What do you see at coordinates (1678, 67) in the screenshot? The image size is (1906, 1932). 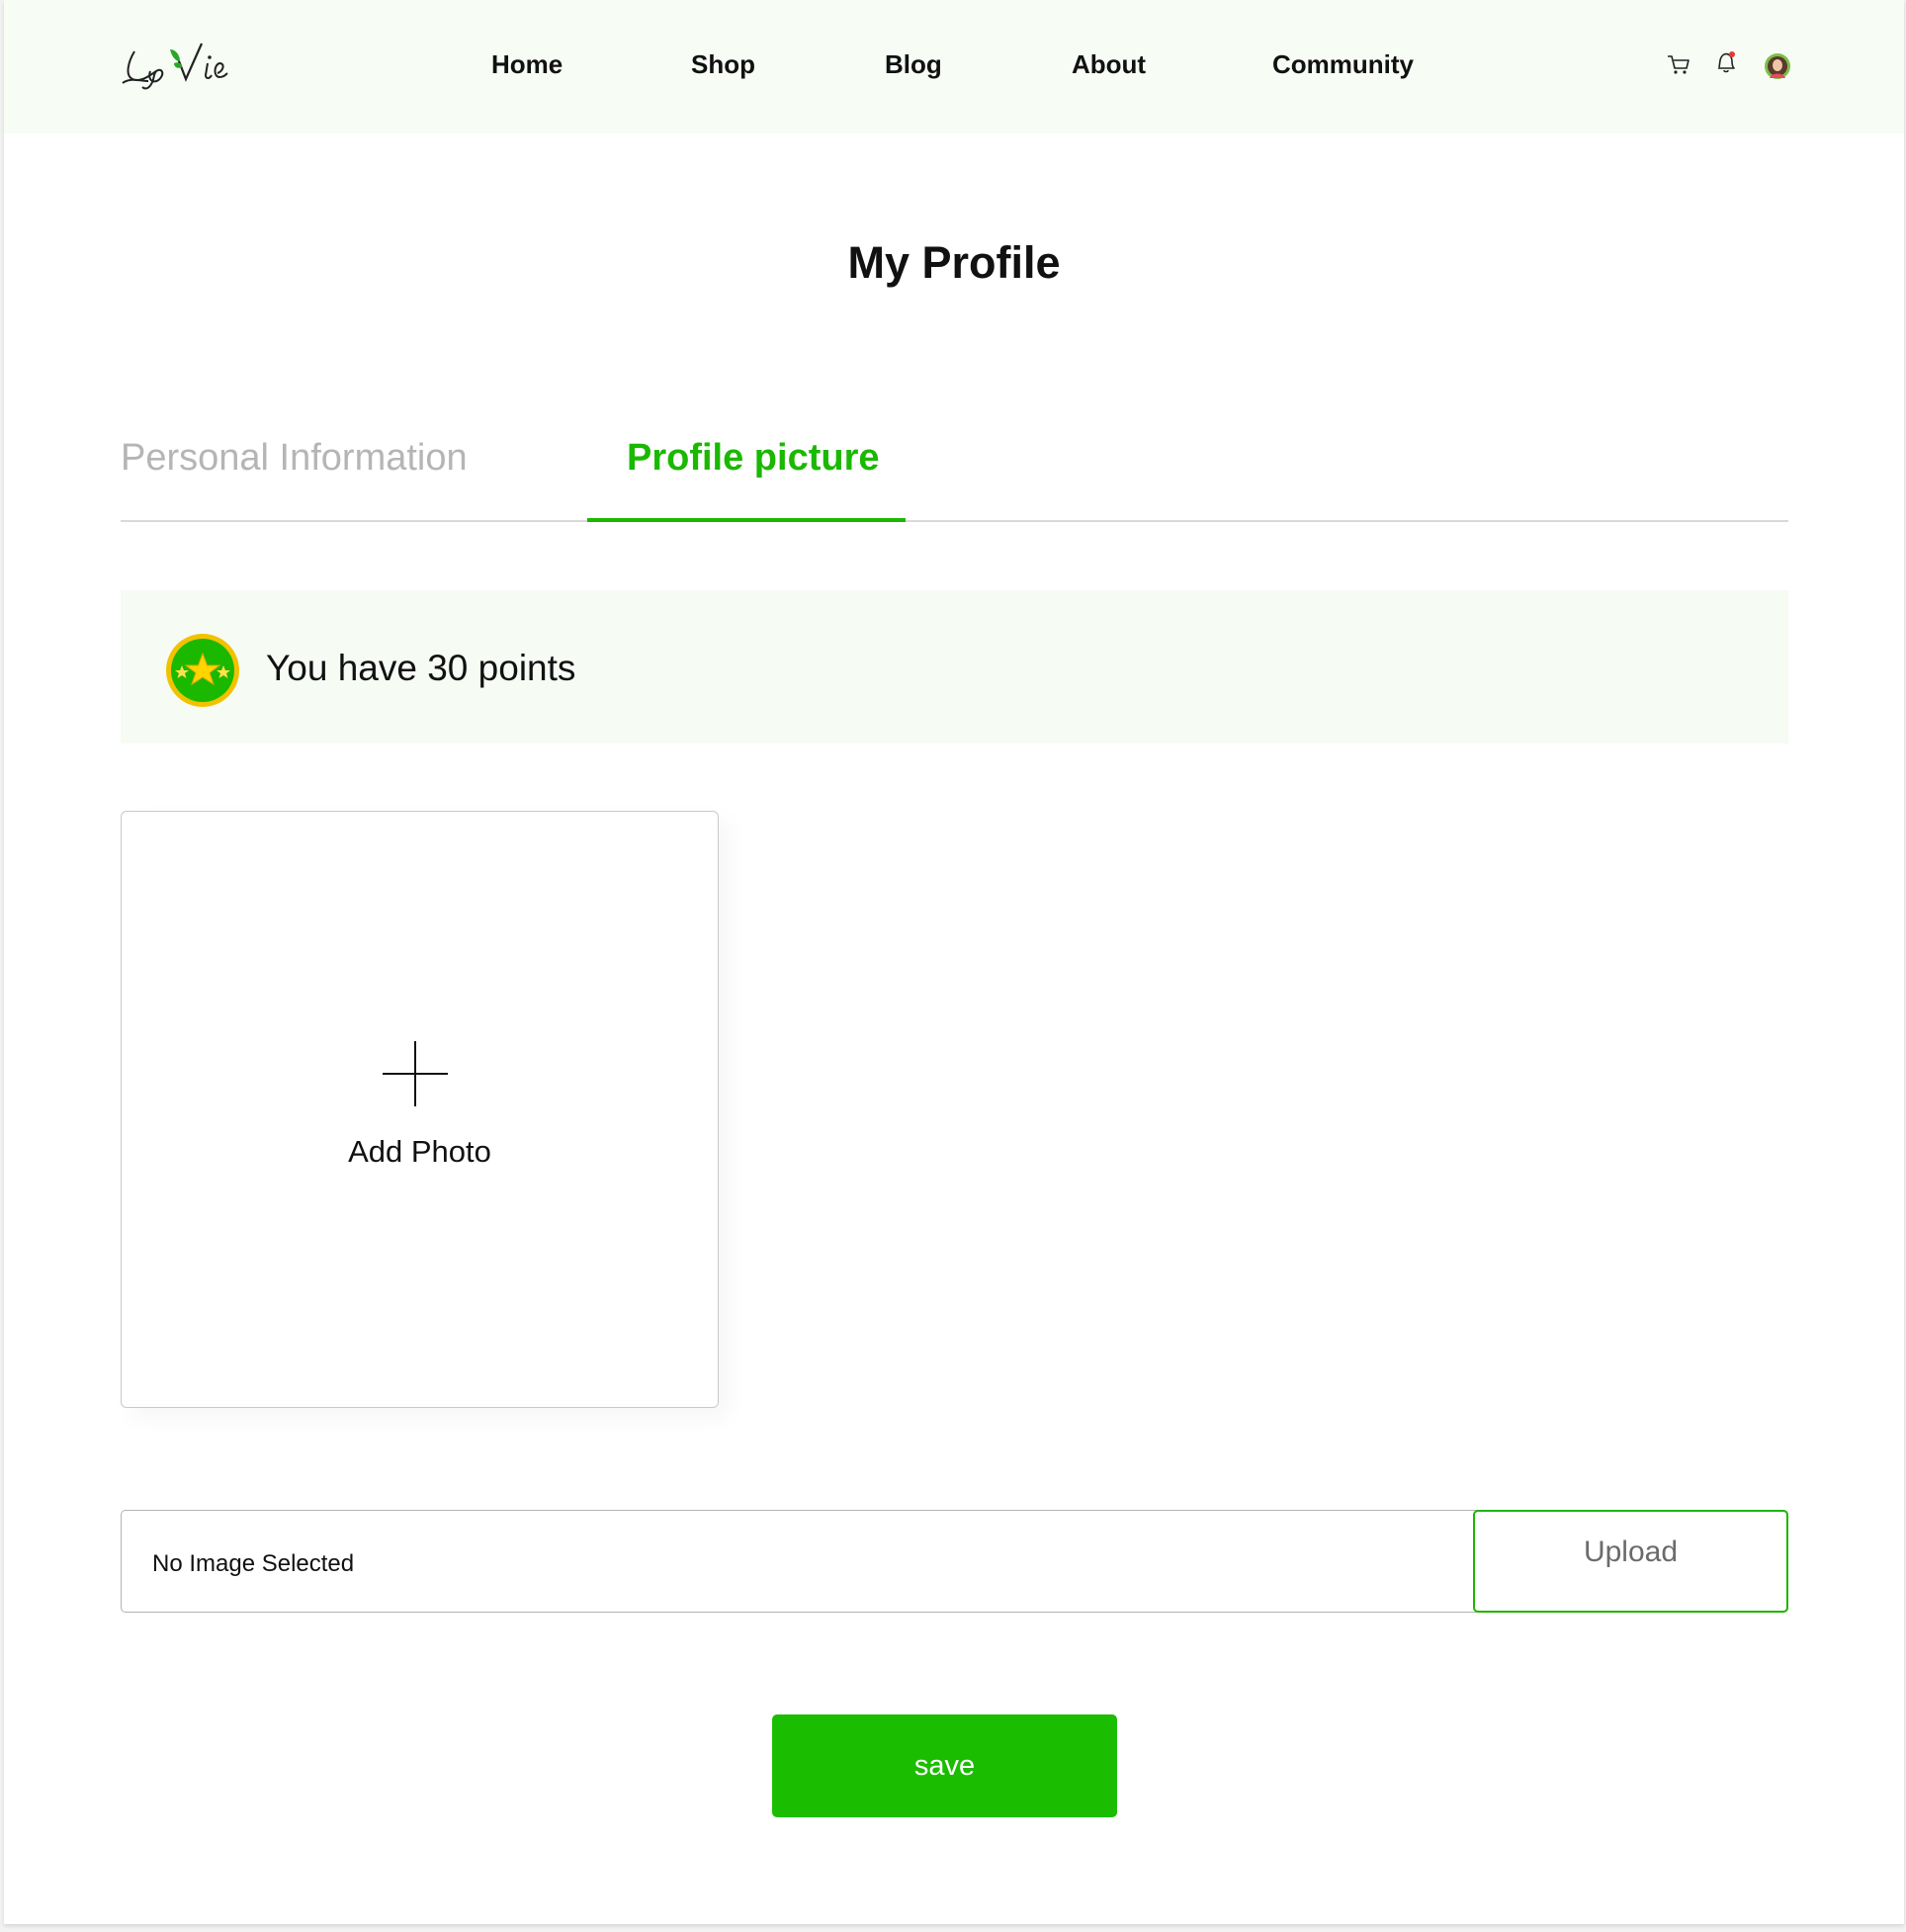 I see `cart-icon` at bounding box center [1678, 67].